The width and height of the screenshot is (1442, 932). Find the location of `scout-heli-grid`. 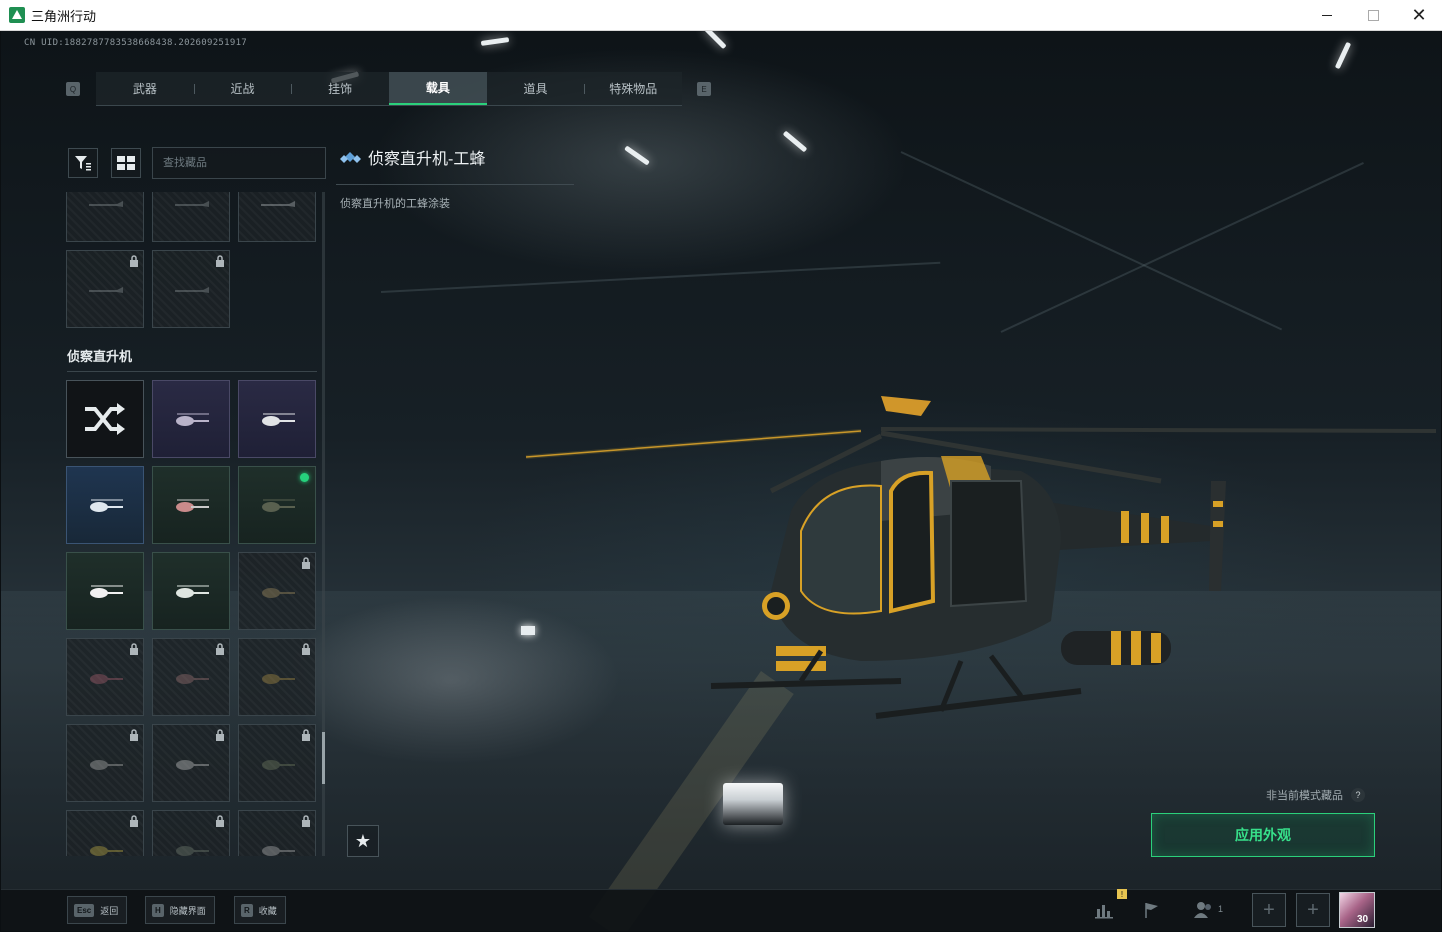

scout-heli-grid is located at coordinates (192, 618).